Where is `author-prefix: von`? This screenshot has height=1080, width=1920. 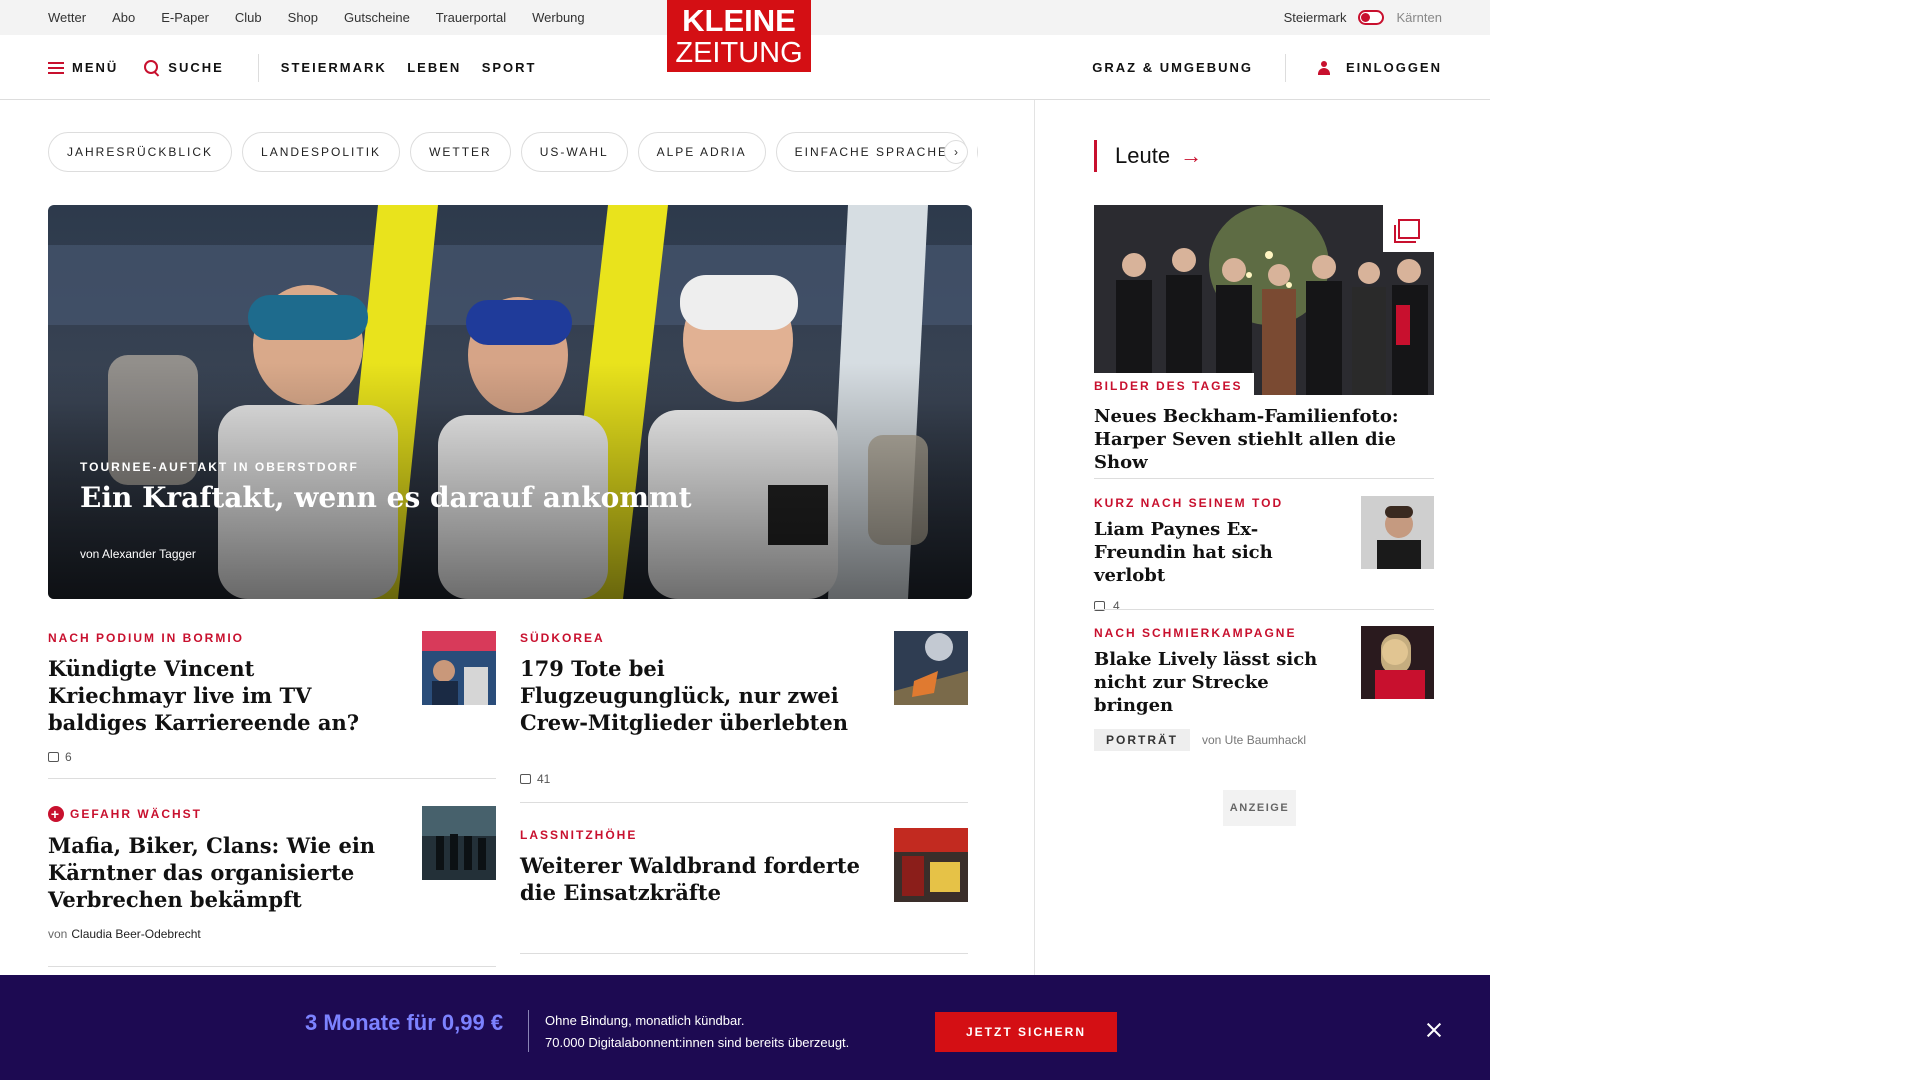
author-prefix: von is located at coordinates (58, 934).